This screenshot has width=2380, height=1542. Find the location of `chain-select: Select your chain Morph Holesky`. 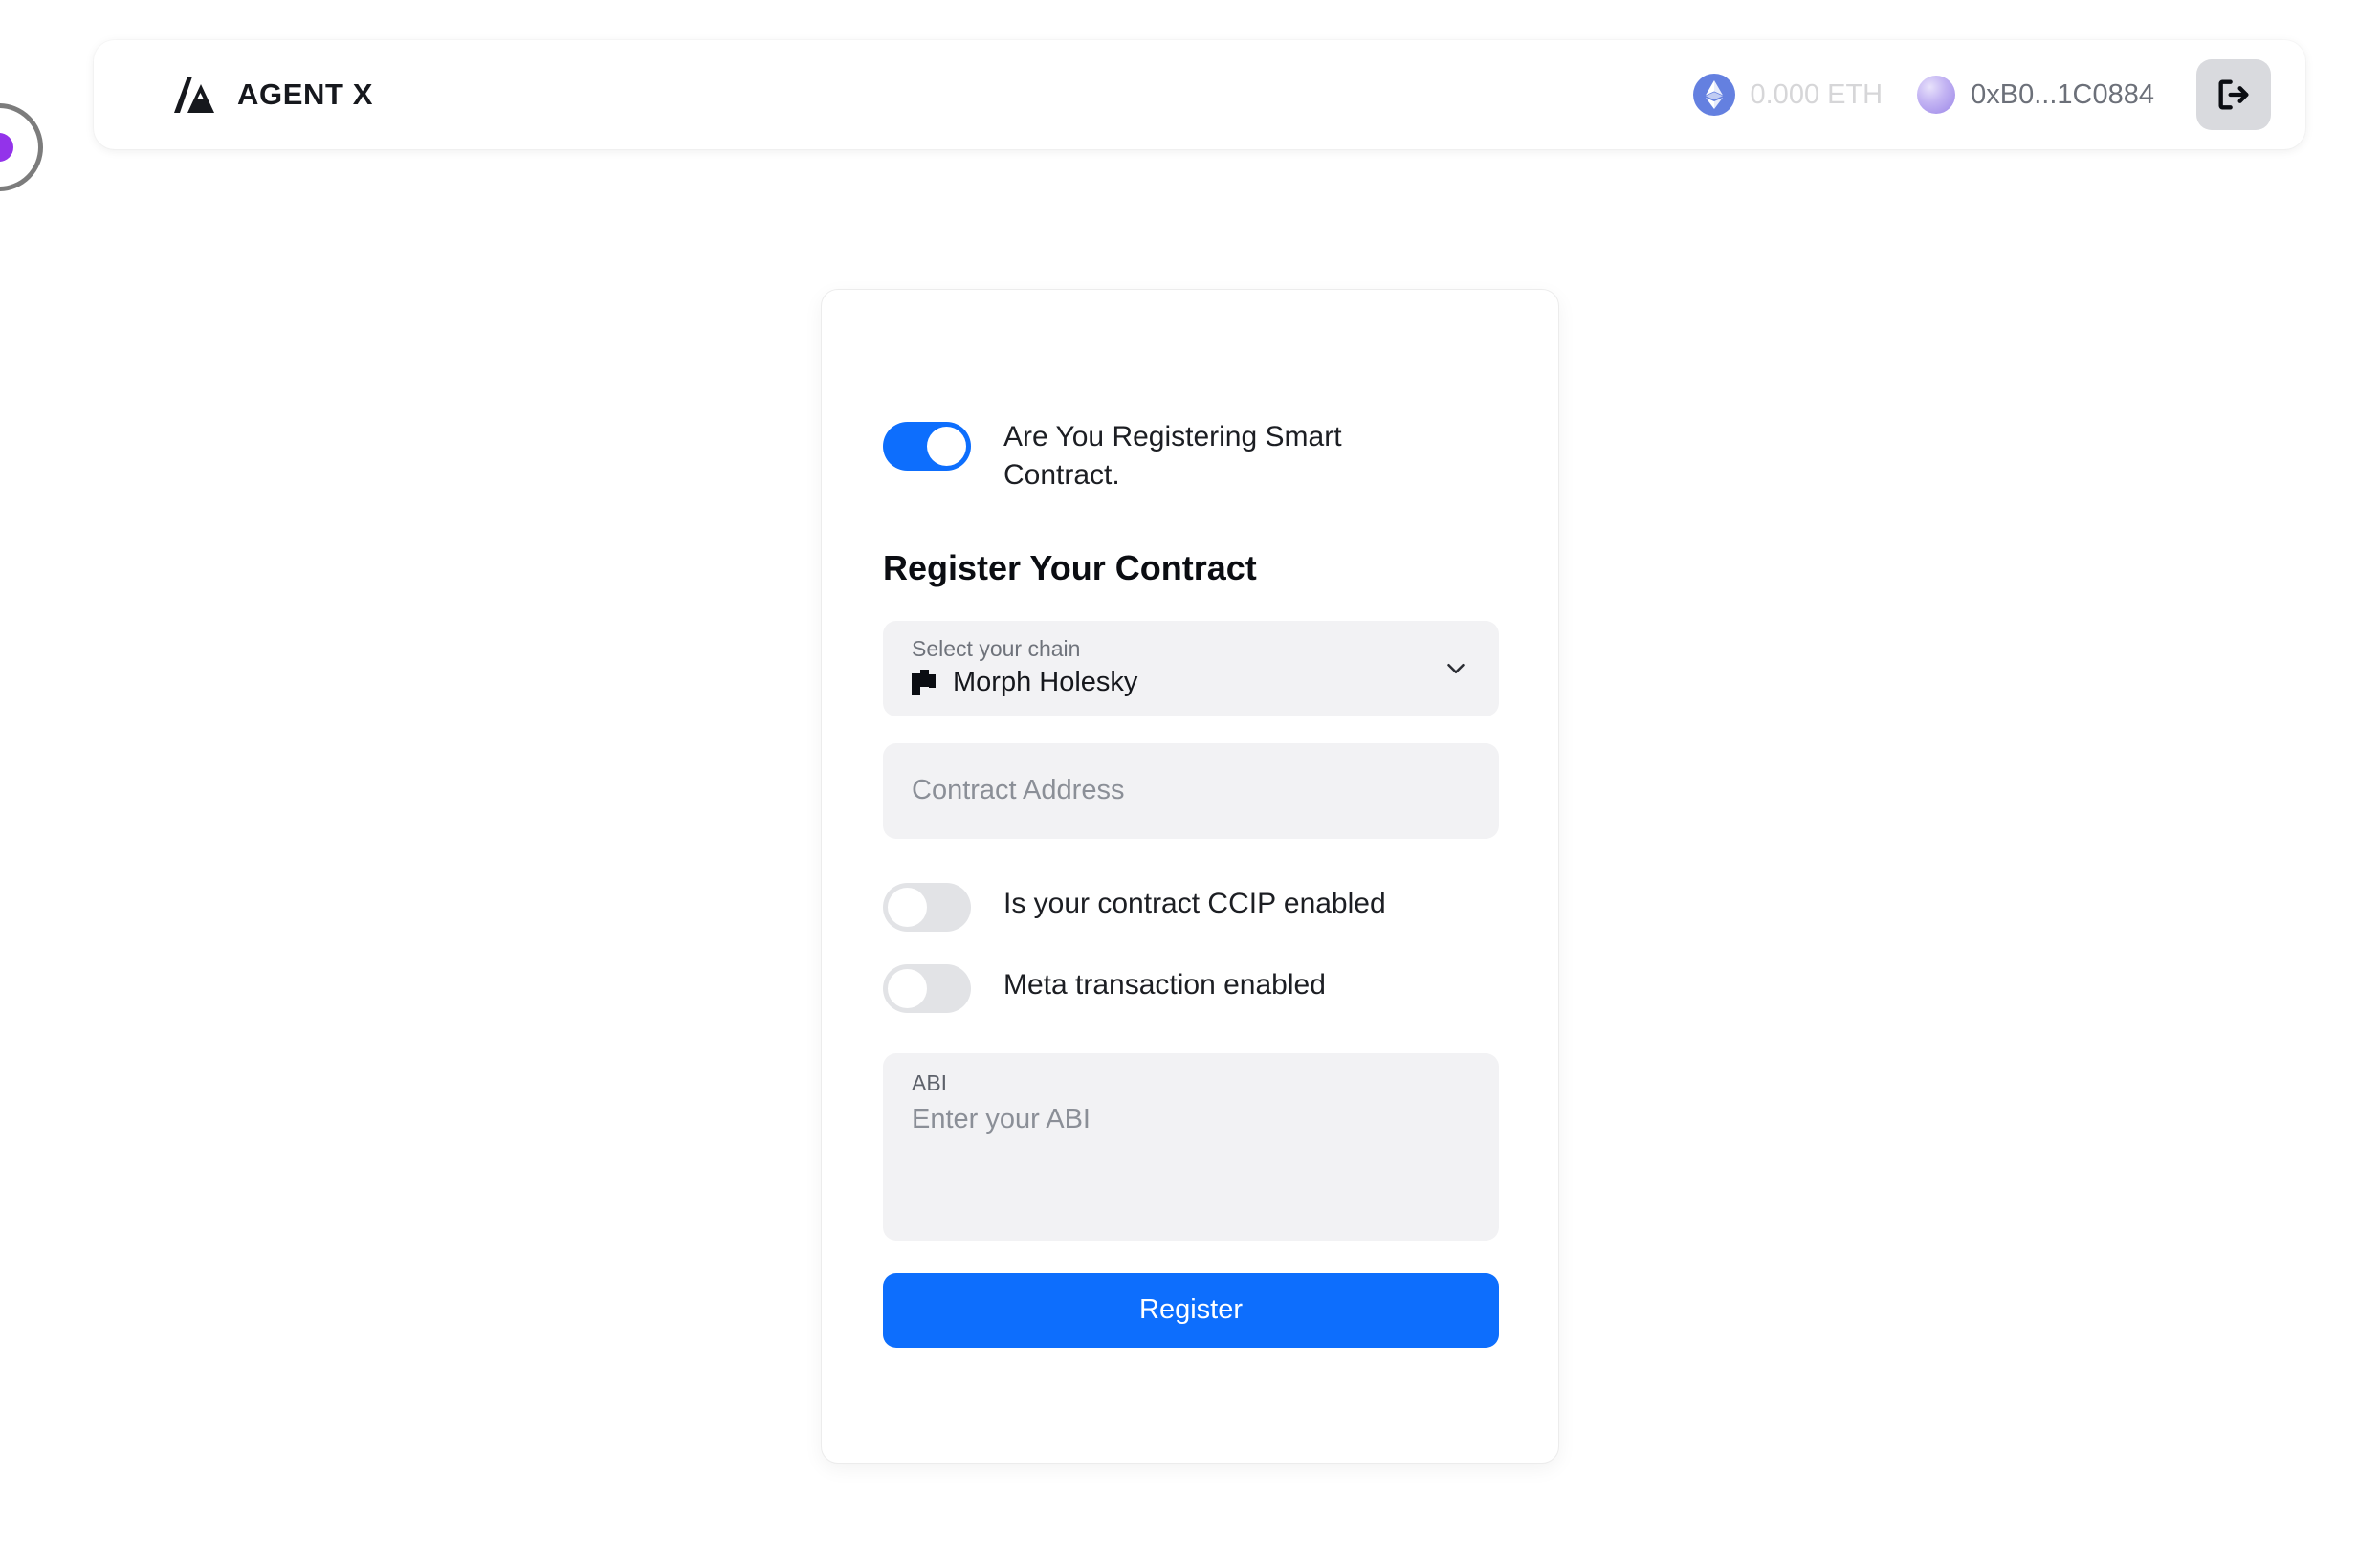

chain-select: Select your chain Morph Holesky is located at coordinates (1191, 668).